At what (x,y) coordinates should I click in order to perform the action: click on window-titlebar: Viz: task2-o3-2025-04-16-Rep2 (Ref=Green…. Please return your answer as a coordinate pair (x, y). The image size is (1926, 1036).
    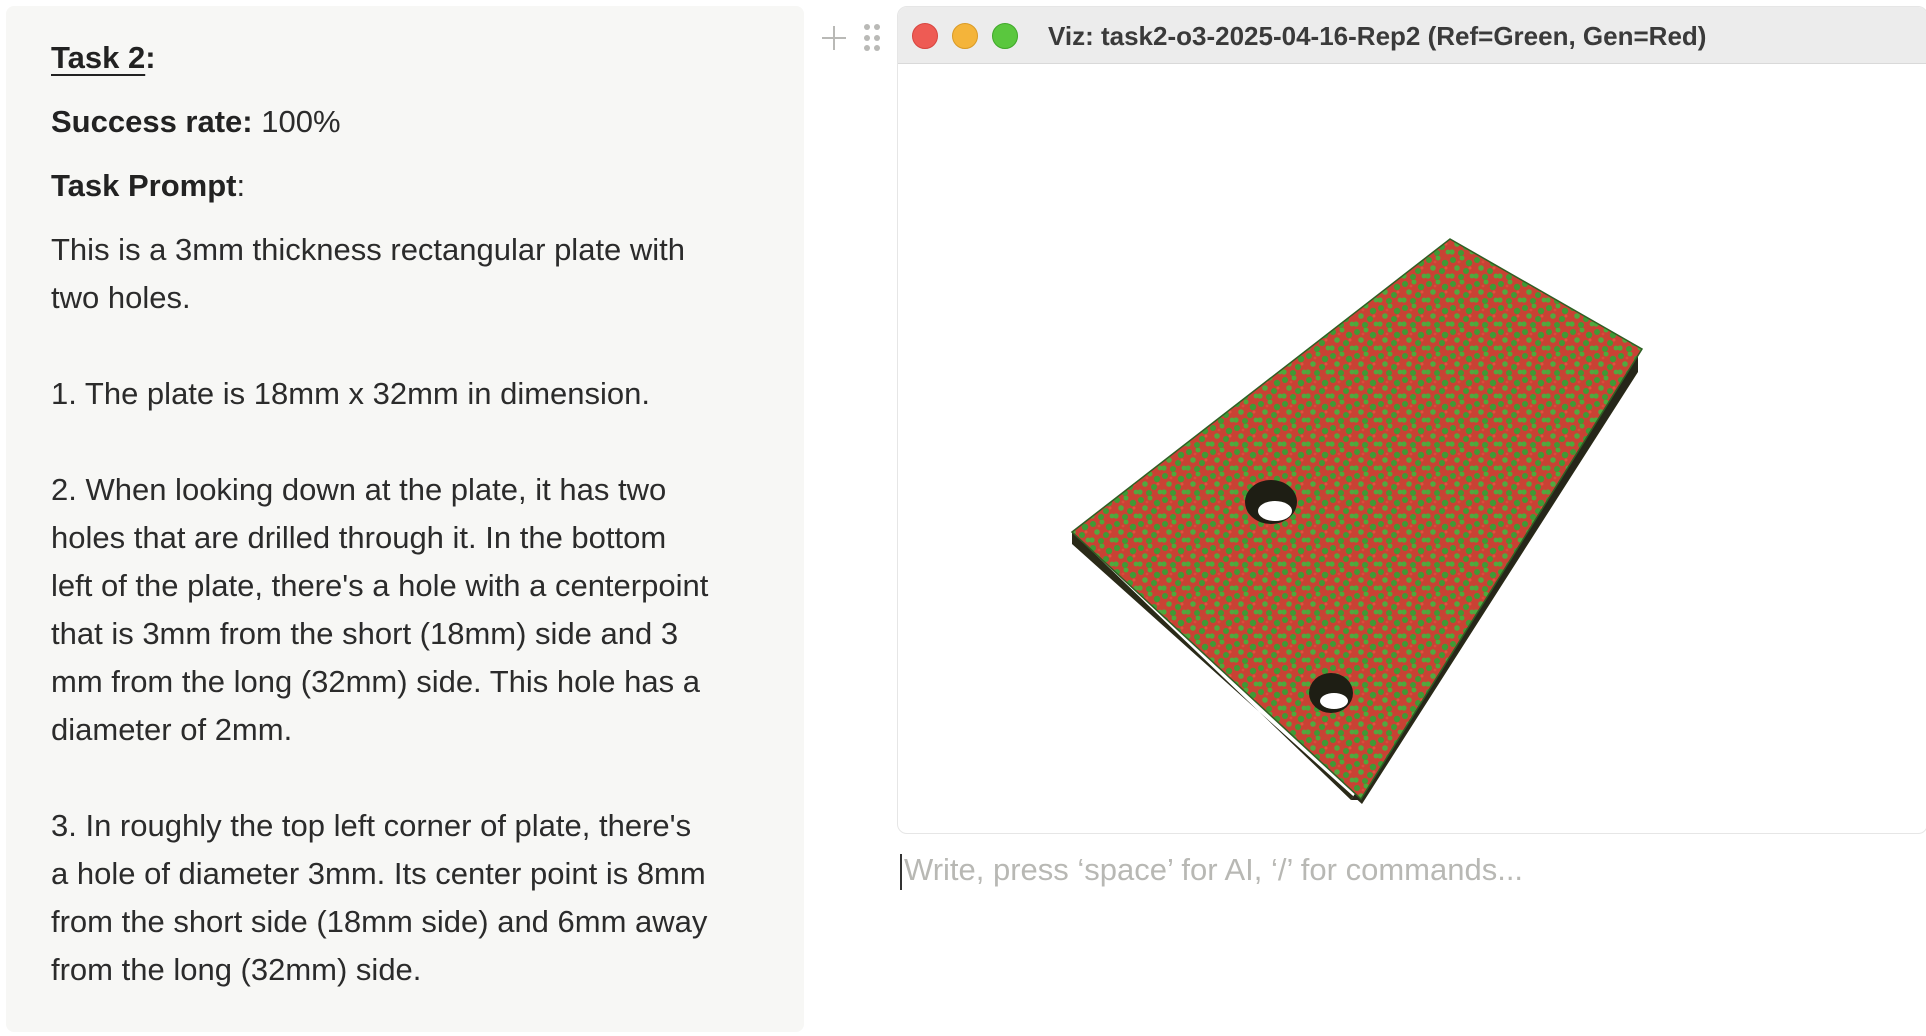
    Looking at the image, I should click on (1412, 35).